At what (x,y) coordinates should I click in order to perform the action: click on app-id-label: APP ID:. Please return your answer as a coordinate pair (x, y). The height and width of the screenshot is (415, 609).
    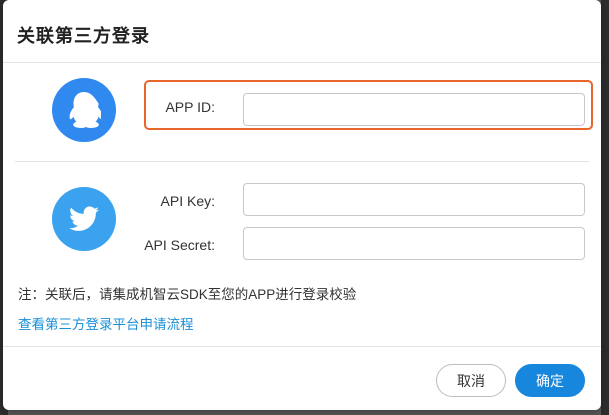
    Looking at the image, I should click on (190, 107).